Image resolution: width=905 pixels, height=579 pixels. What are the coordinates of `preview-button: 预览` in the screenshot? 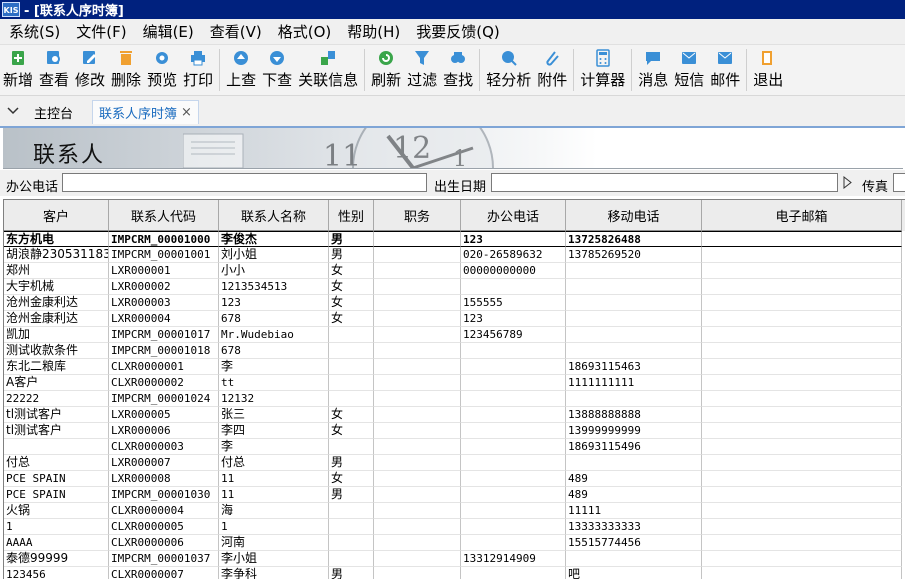 It's located at (162, 67).